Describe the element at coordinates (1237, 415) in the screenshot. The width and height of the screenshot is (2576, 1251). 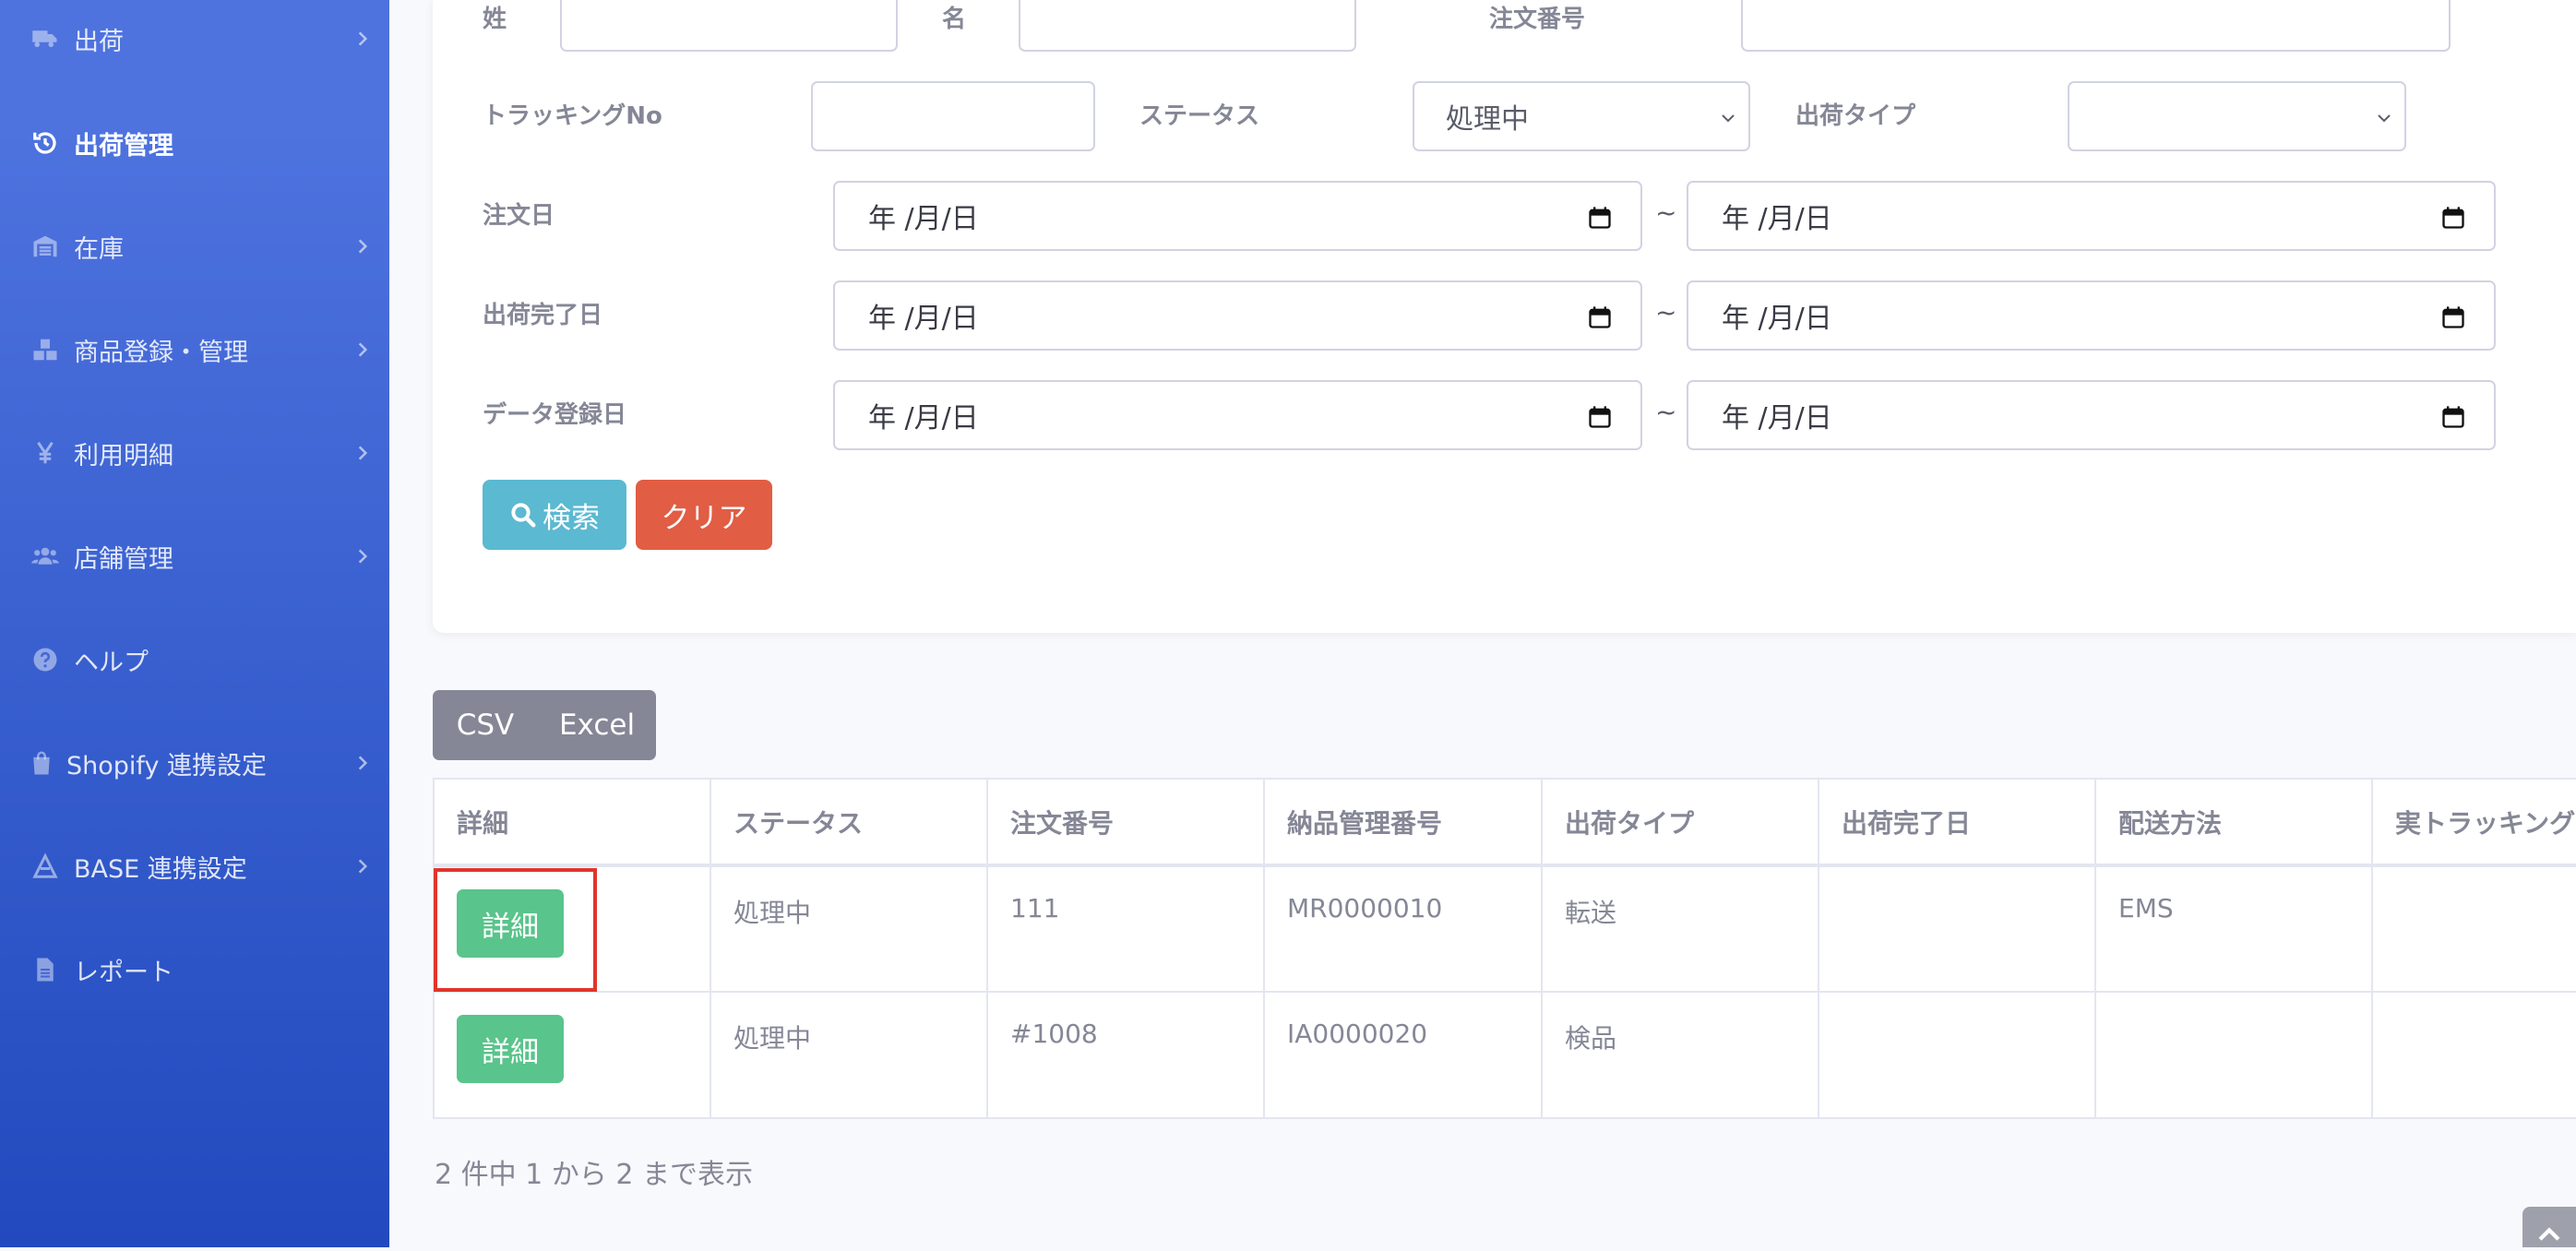
I see `registered-date-from-input: 年 /月/日` at that location.